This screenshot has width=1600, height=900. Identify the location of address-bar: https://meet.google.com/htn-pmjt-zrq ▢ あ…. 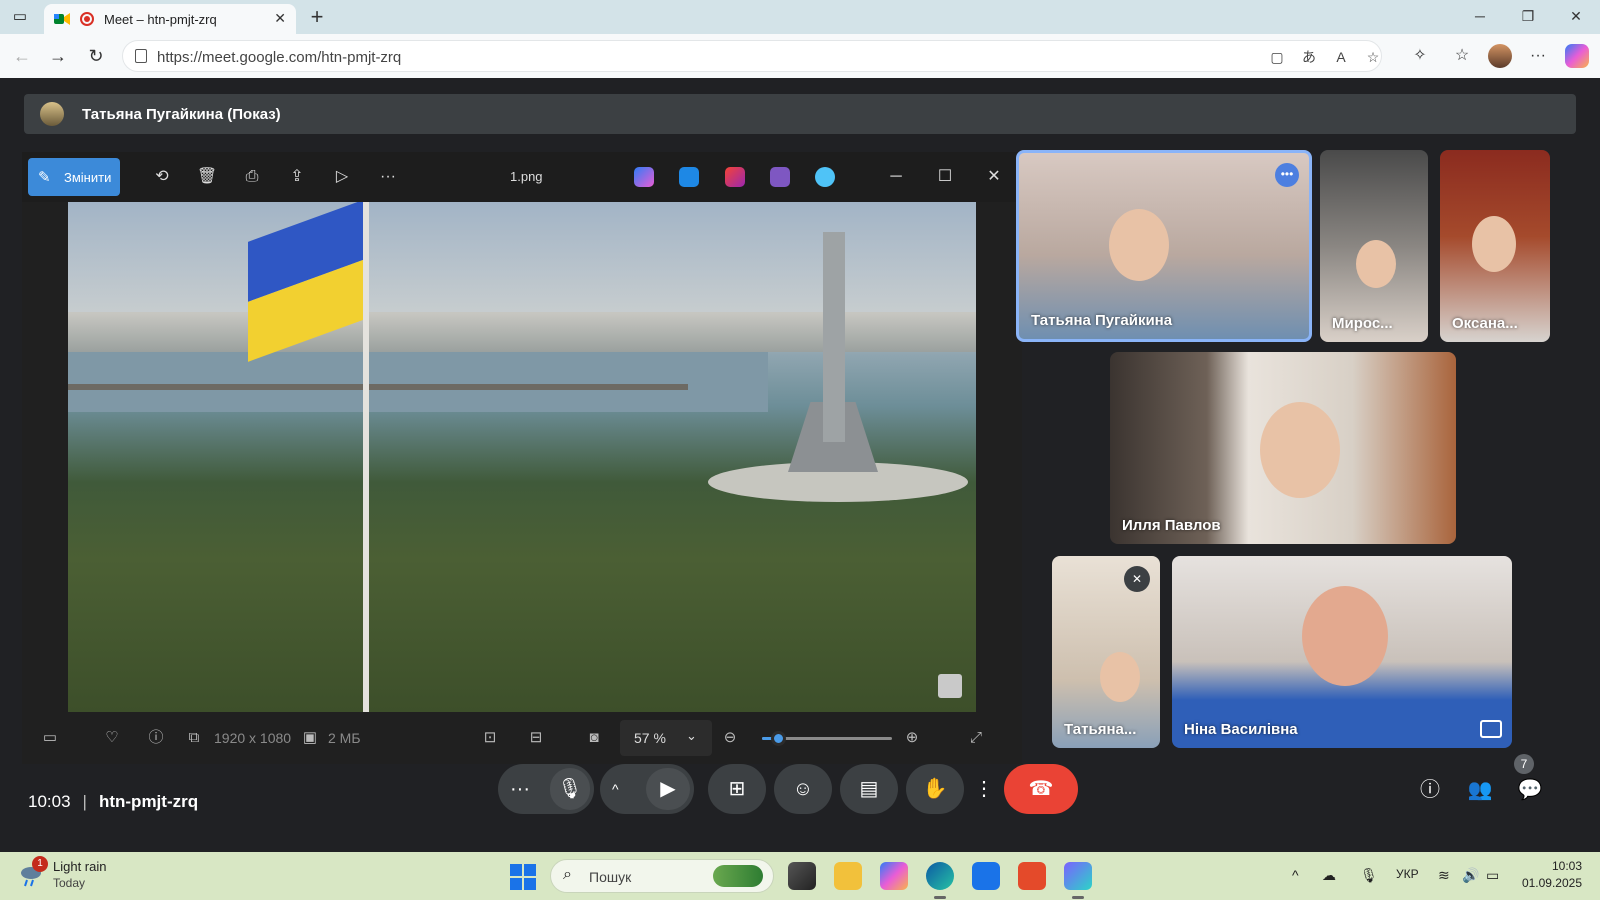
(752, 56).